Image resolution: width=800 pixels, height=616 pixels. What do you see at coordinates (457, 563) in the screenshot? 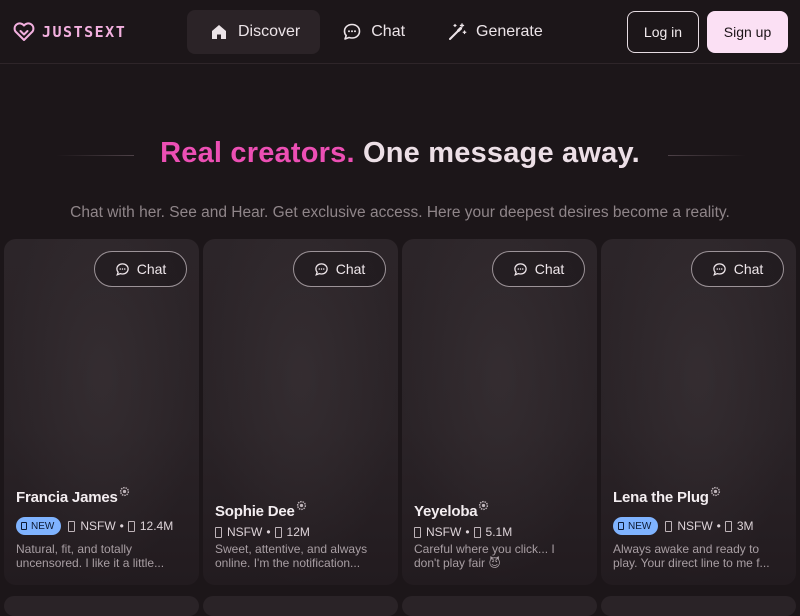
I see `creator-description-line: don't play fair 😈` at bounding box center [457, 563].